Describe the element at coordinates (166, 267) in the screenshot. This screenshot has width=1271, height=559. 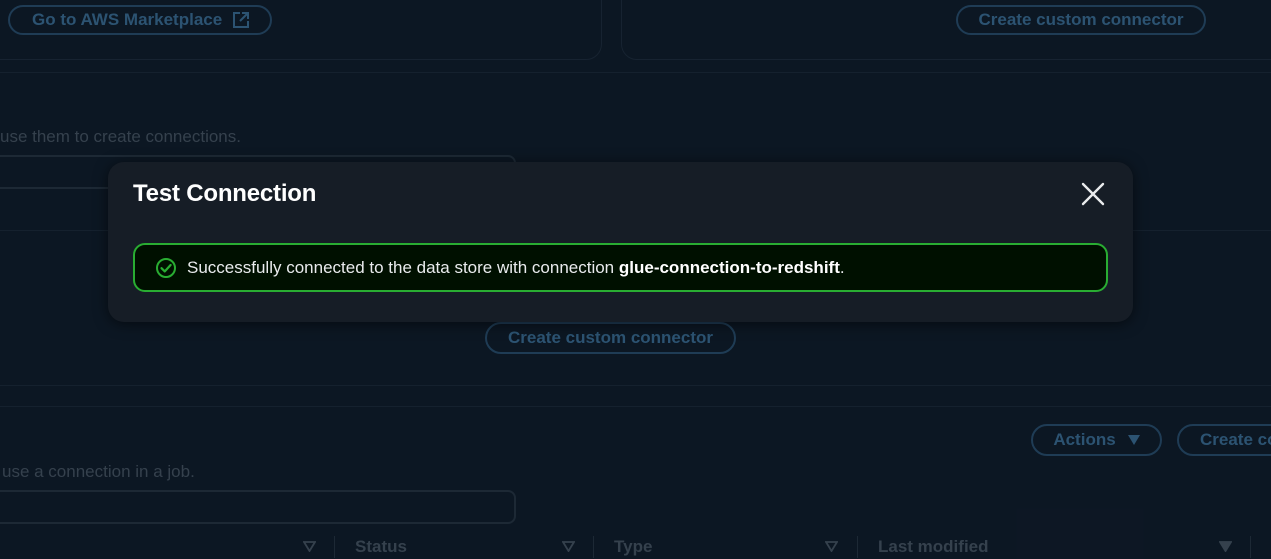
I see `success-check-icon` at that location.